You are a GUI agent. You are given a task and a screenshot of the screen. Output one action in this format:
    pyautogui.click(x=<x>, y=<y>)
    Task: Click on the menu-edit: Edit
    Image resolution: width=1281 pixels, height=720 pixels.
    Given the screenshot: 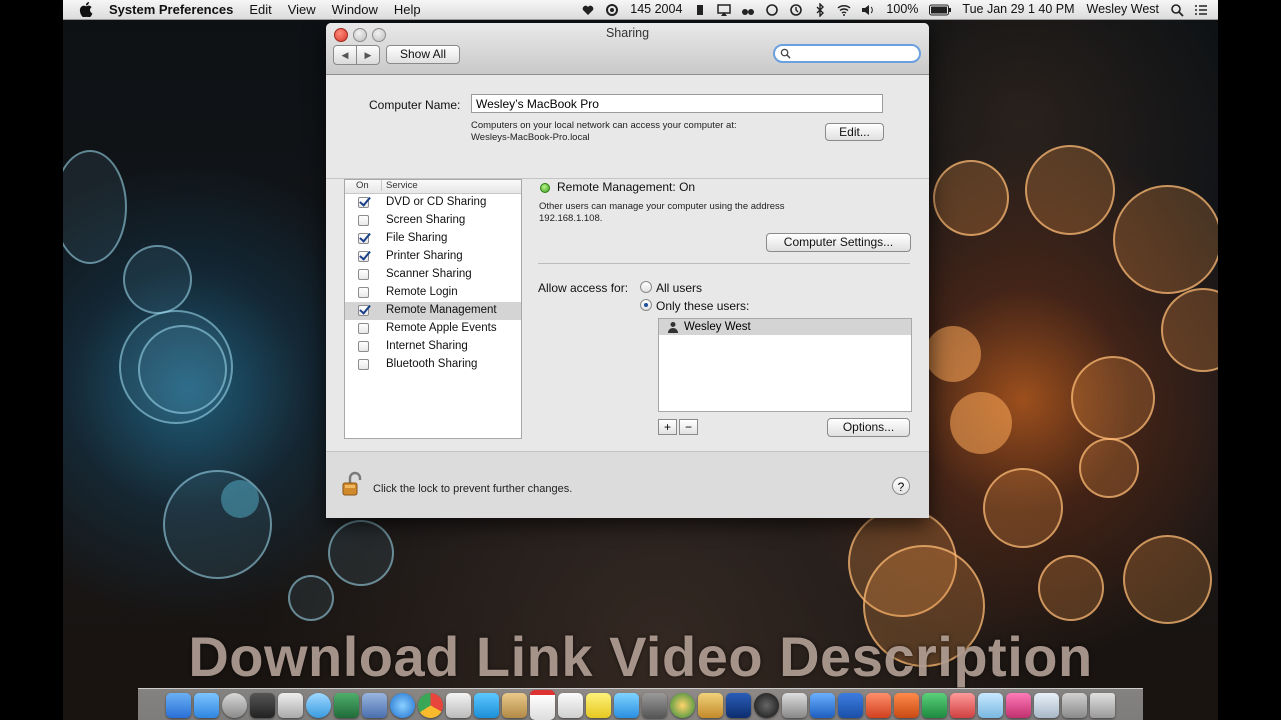 What is the action you would take?
    pyautogui.click(x=260, y=9)
    